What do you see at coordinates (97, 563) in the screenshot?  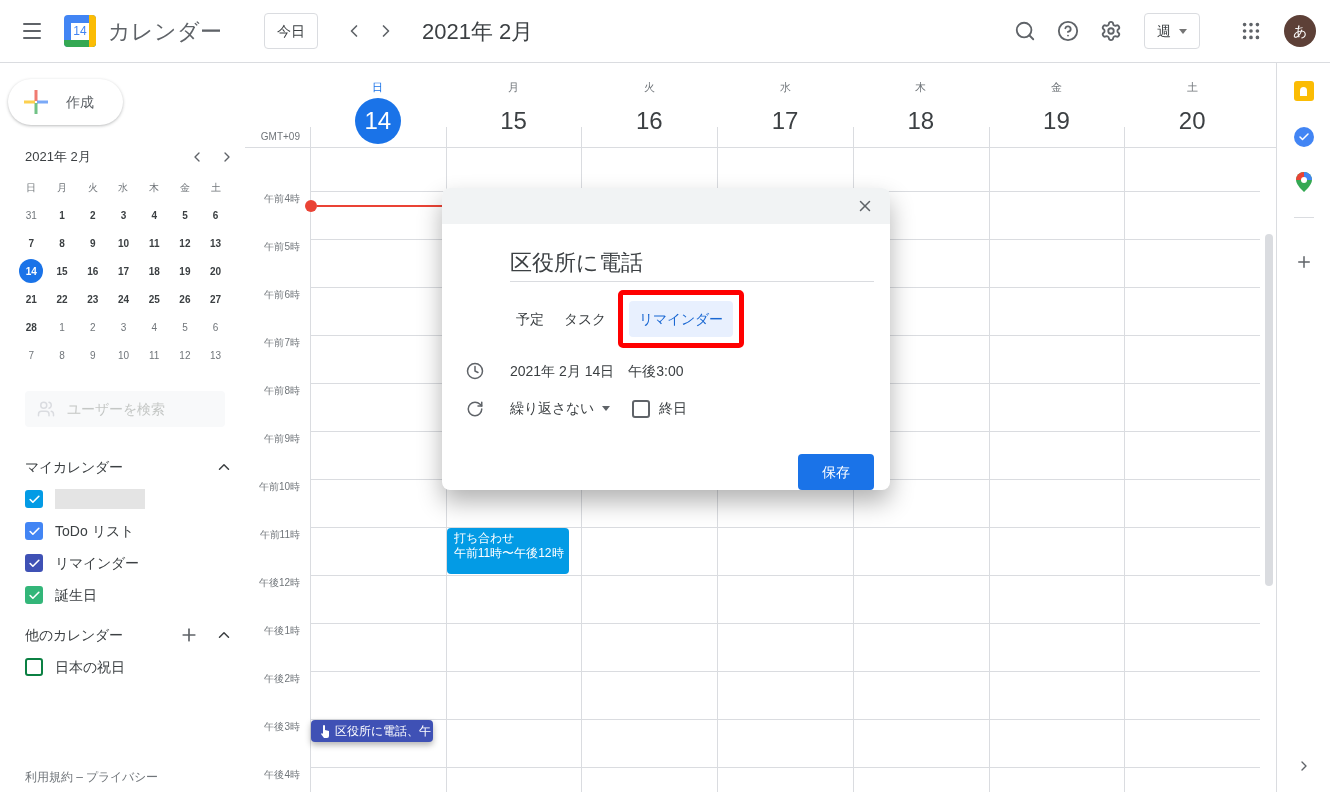 I see `calendar-label: リマインダー` at bounding box center [97, 563].